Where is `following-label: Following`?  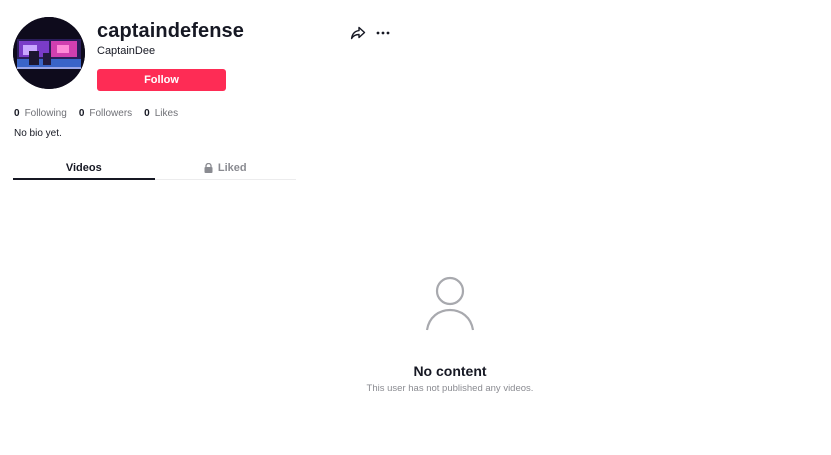 following-label: Following is located at coordinates (45, 113).